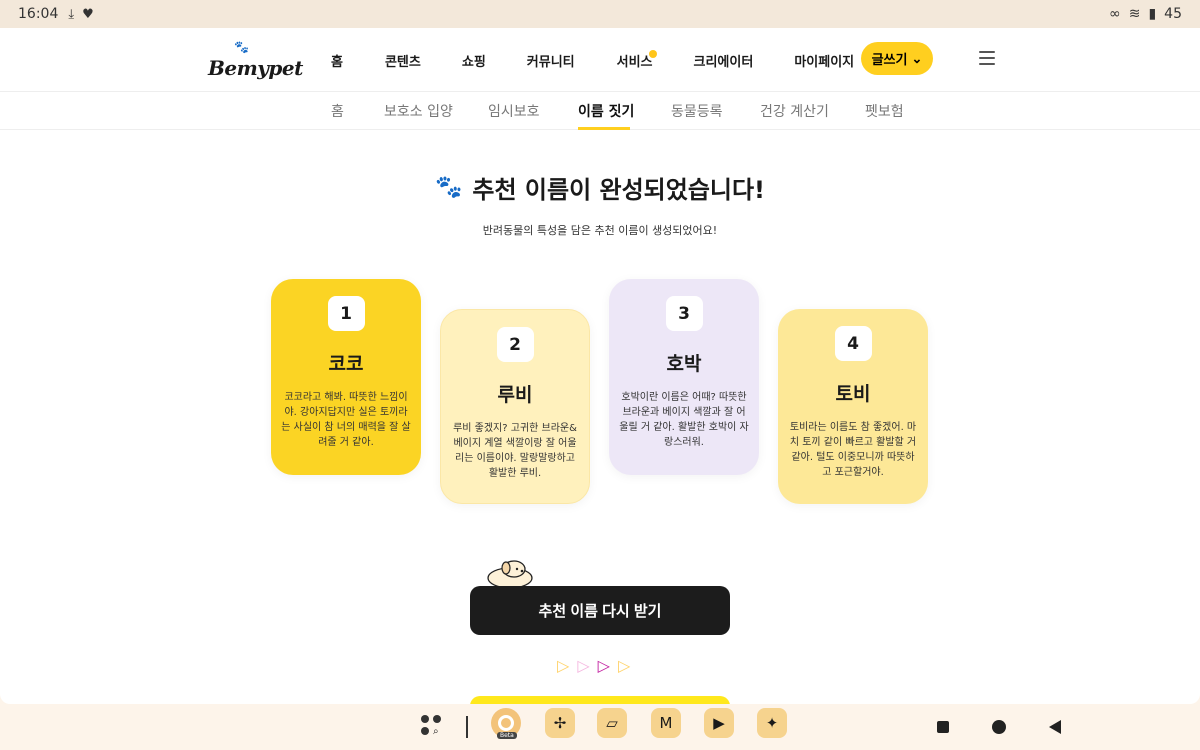  What do you see at coordinates (1055, 727) in the screenshot?
I see `back-button` at bounding box center [1055, 727].